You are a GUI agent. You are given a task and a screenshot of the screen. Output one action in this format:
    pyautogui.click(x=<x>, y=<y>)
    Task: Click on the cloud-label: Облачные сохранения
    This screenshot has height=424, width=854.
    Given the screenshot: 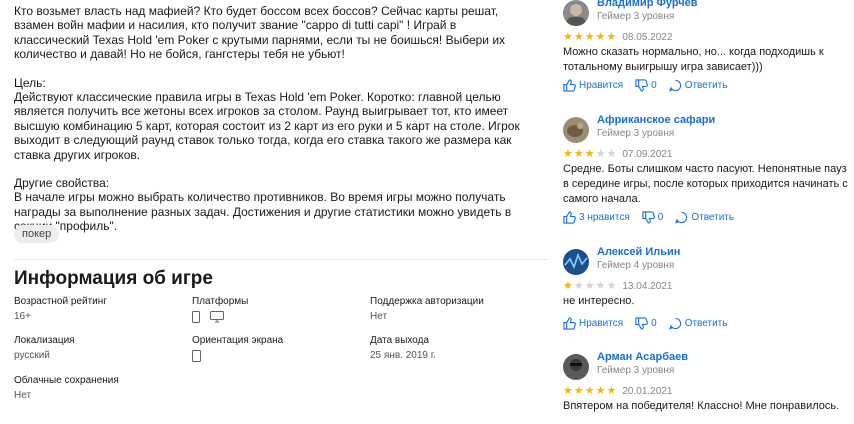 What is the action you would take?
    pyautogui.click(x=66, y=380)
    